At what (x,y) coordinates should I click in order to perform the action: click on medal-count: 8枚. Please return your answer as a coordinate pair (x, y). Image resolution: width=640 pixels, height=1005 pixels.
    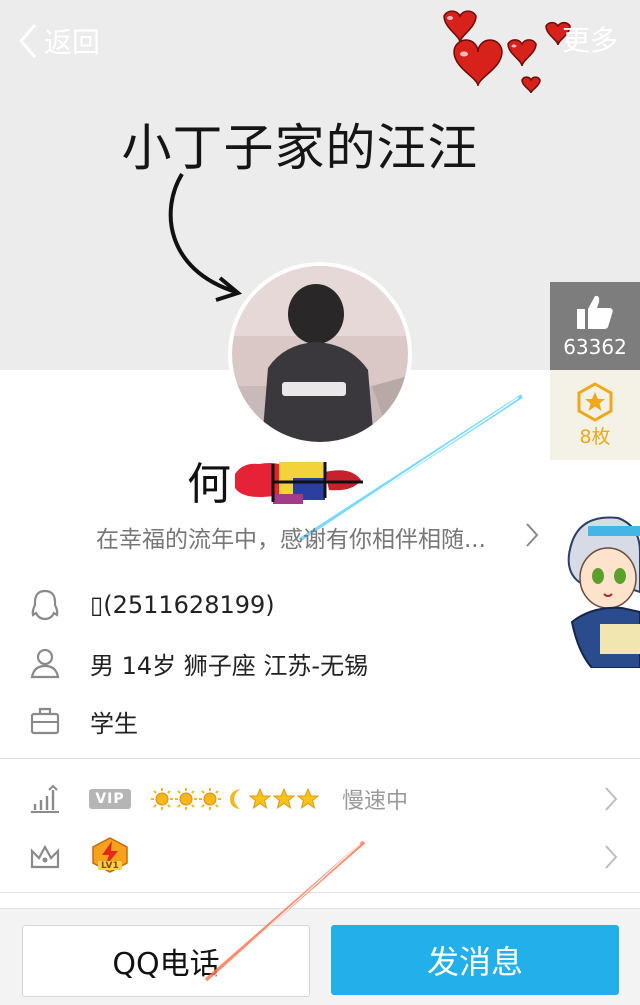
    Looking at the image, I should click on (595, 436).